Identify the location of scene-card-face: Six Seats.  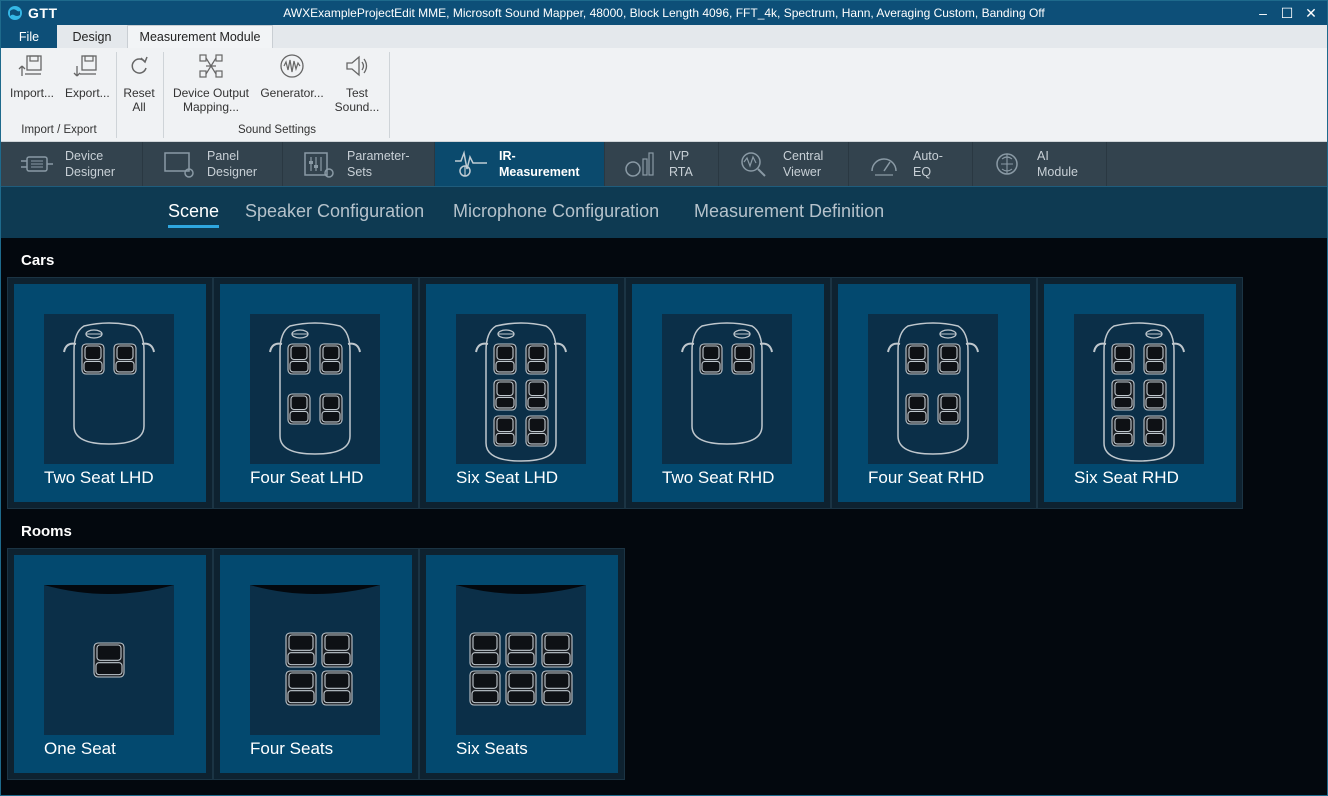
(522, 664).